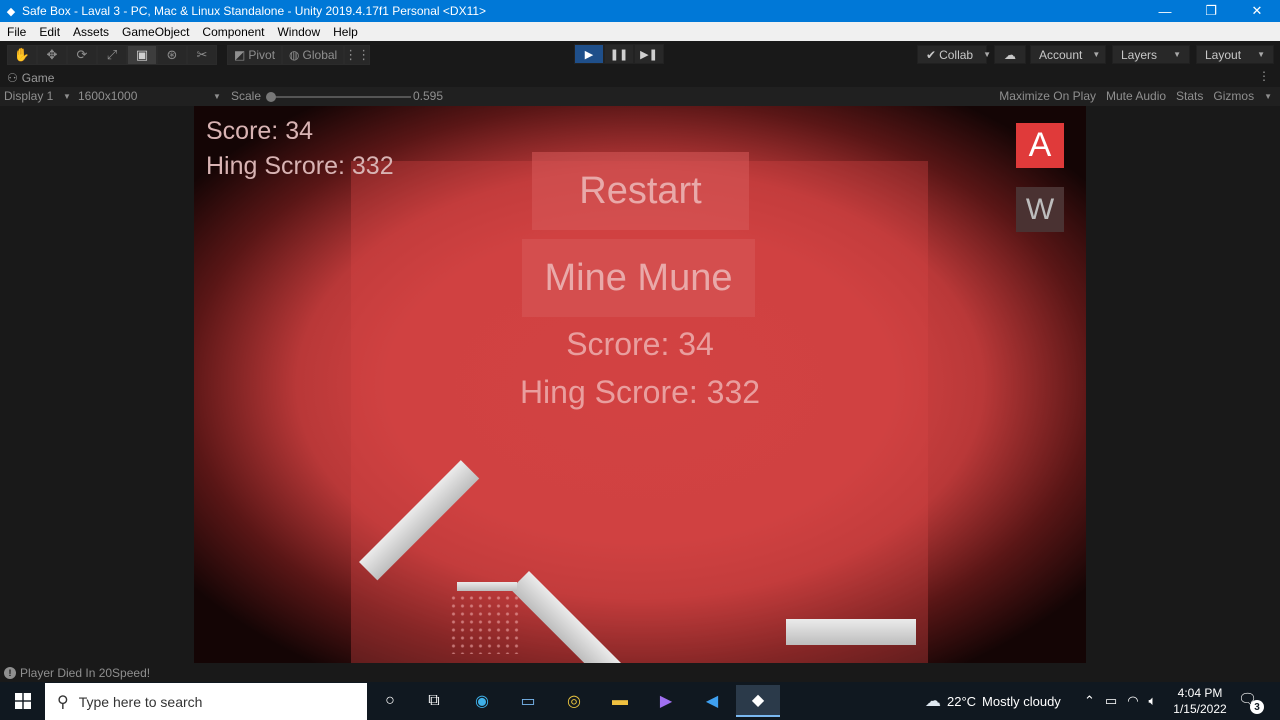 The height and width of the screenshot is (720, 1280). Describe the element at coordinates (271, 97) in the screenshot. I see `scale-slider-handle` at that location.